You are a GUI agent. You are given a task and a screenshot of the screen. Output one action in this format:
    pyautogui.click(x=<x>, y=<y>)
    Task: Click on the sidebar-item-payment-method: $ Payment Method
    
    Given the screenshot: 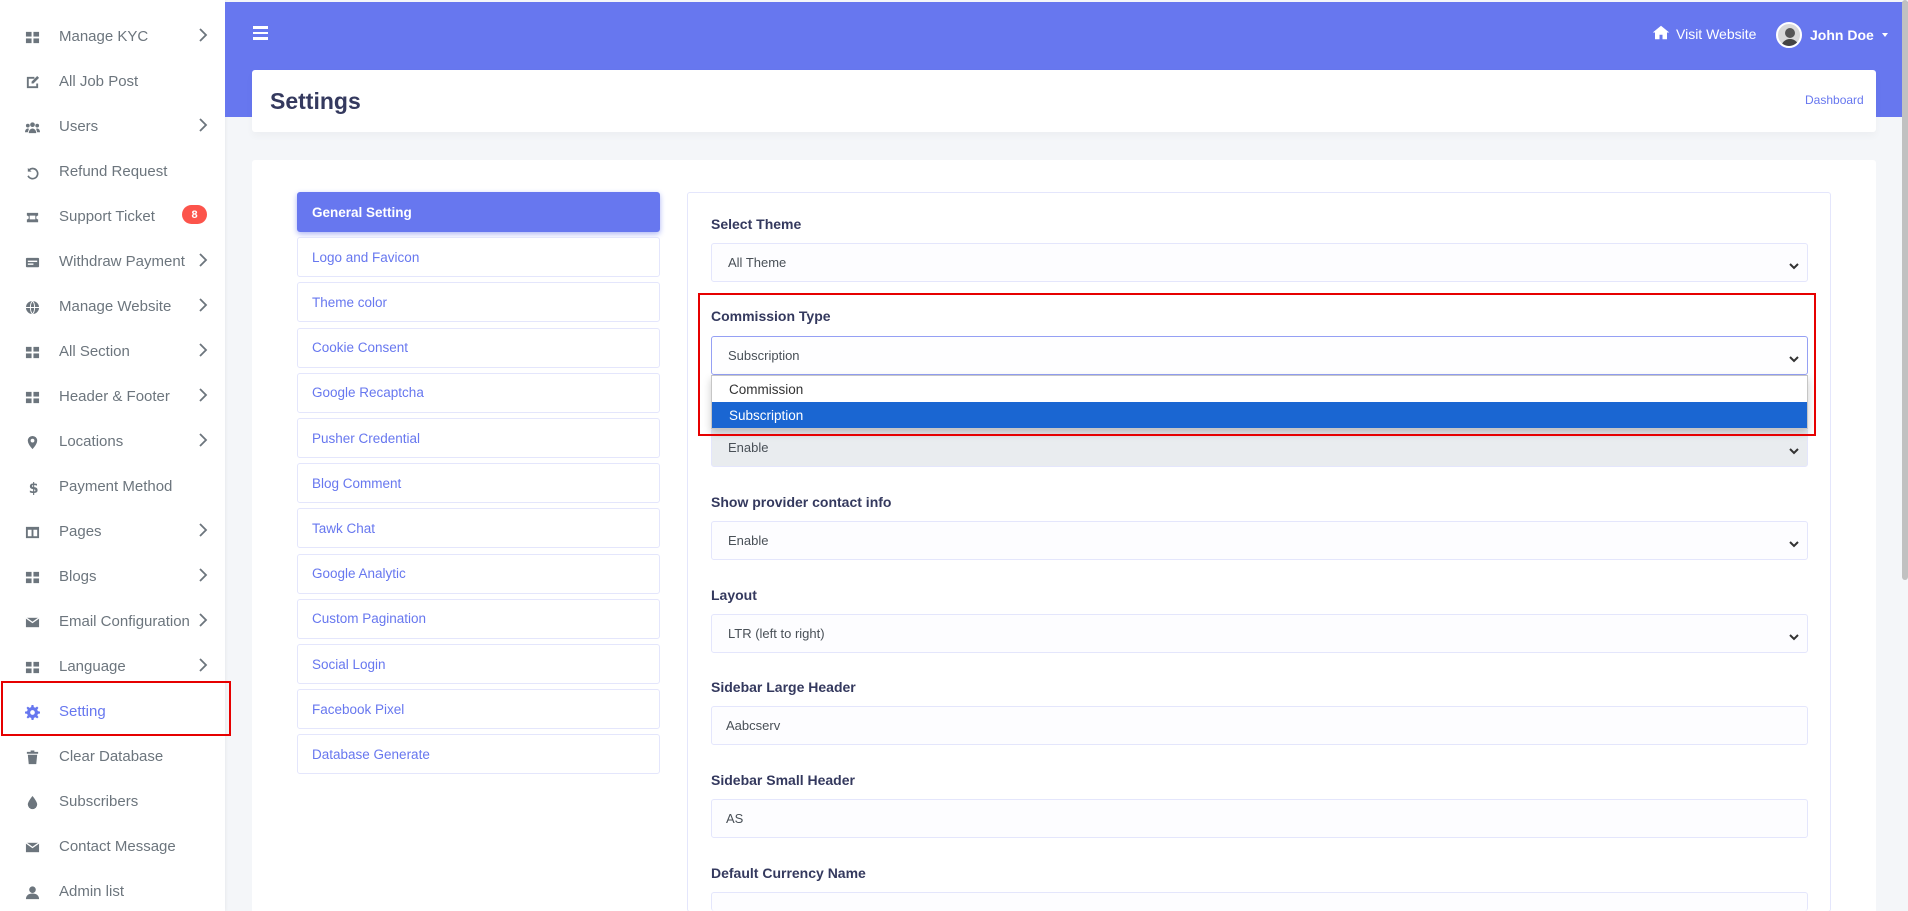 What is the action you would take?
    pyautogui.click(x=112, y=487)
    